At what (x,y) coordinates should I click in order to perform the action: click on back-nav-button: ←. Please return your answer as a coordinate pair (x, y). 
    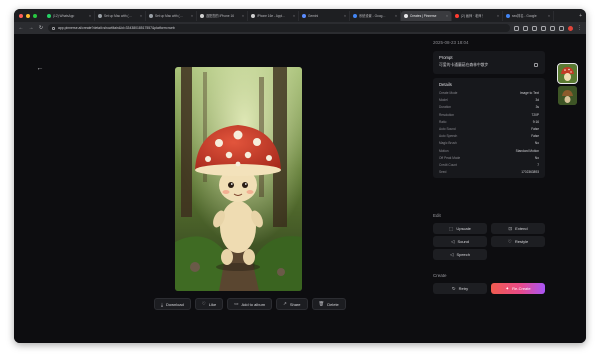
    Looking at the image, I should click on (21, 28).